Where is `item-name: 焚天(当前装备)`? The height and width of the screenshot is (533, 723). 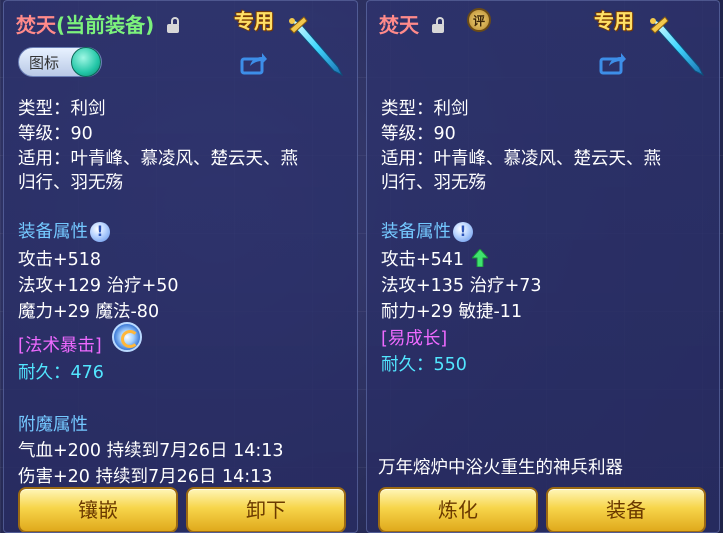 item-name: 焚天(当前装备) is located at coordinates (98, 23).